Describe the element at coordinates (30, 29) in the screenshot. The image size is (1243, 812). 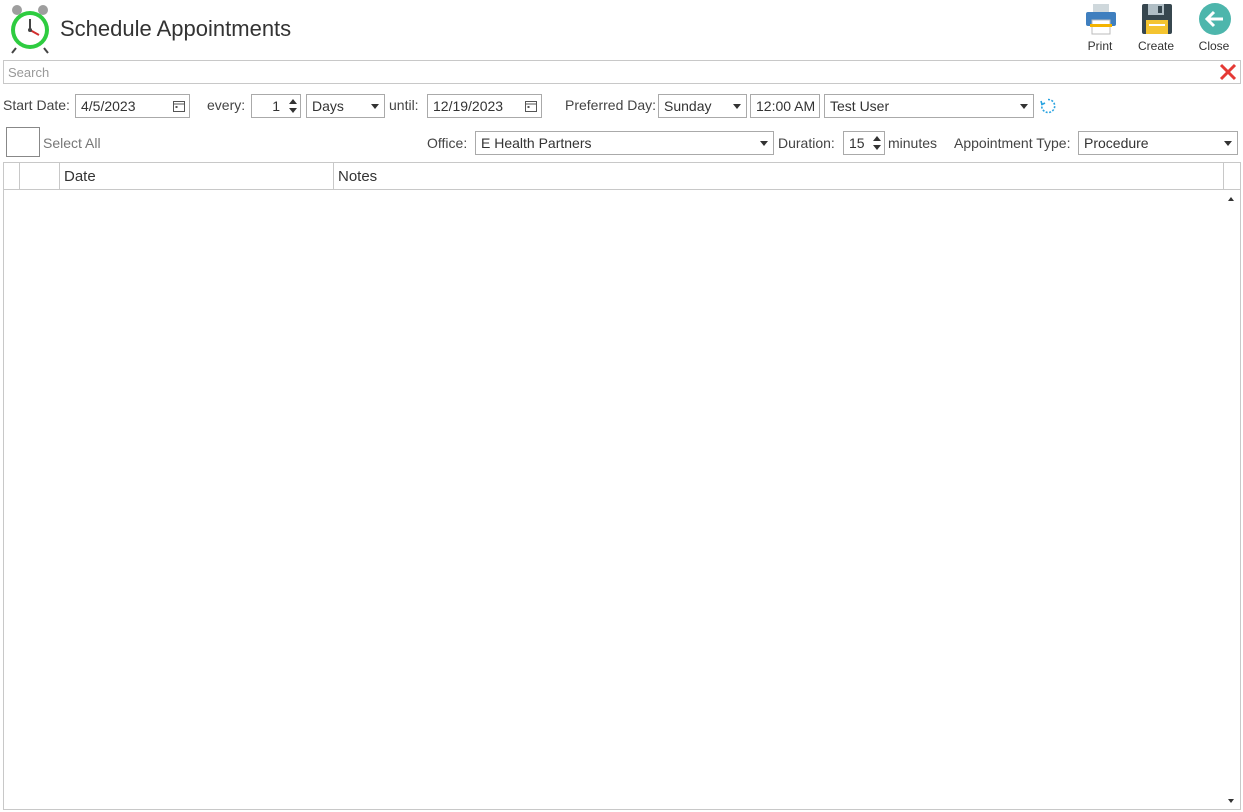
I see `alarm-clock-icon` at that location.